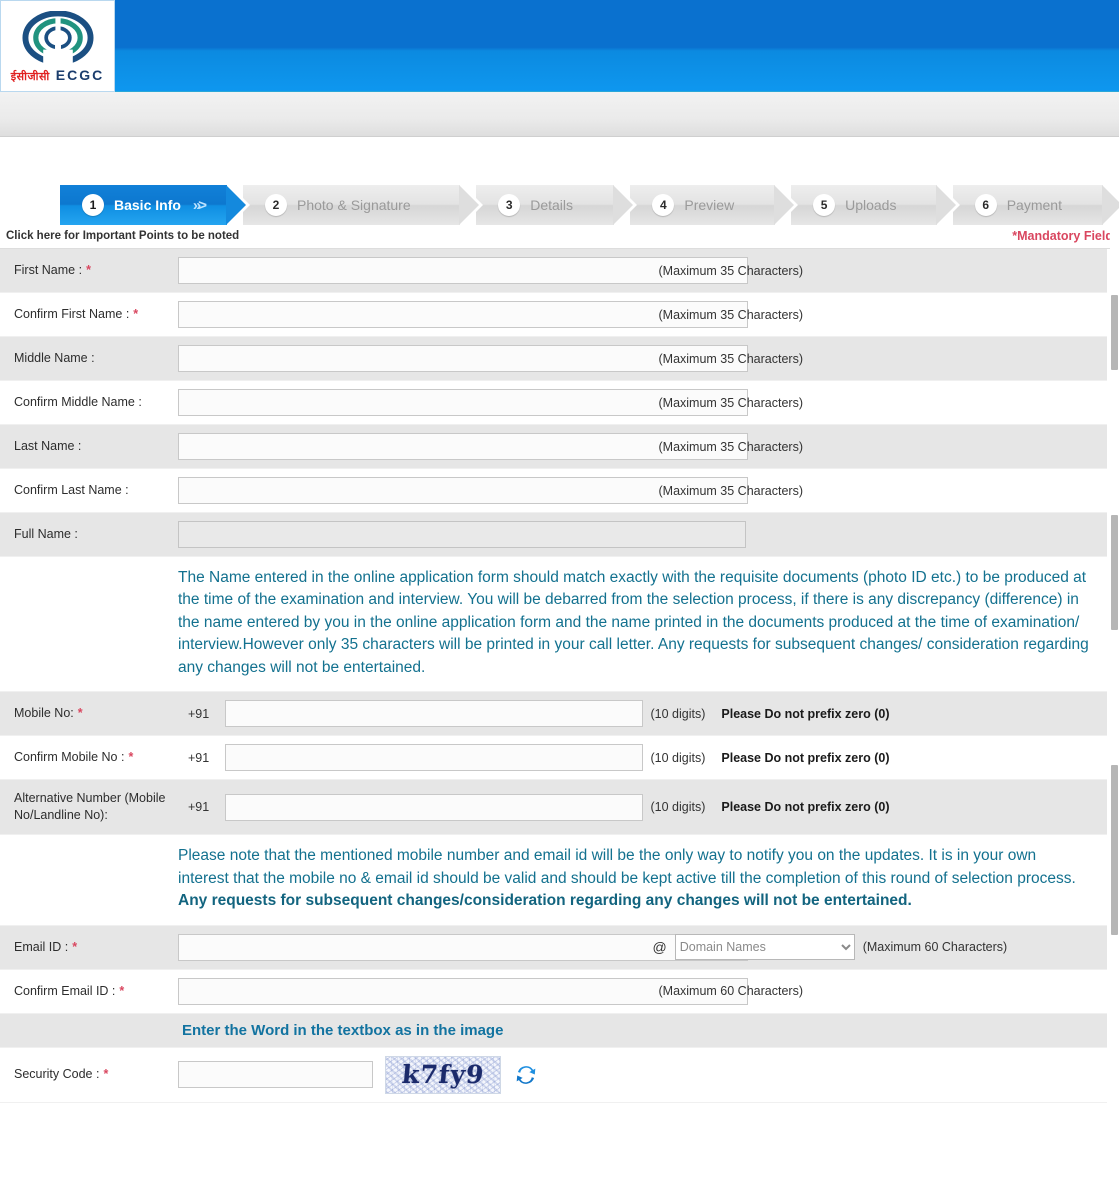 The width and height of the screenshot is (1119, 1200). I want to click on cell-confirm-last-name-input, so click(463, 490).